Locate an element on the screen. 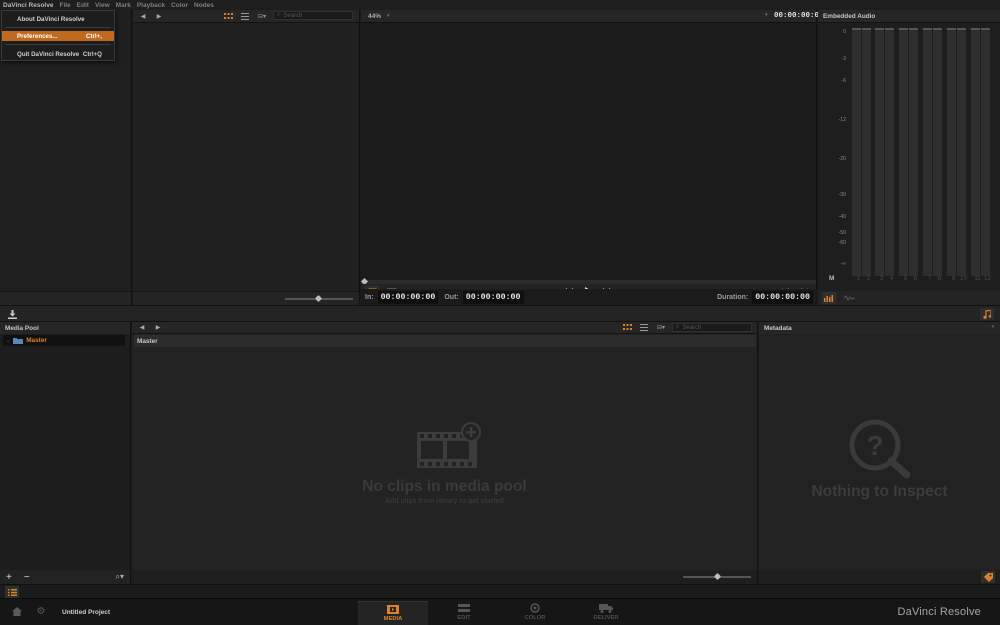 Image resolution: width=1000 pixels, height=625 pixels. menu-playback: Playback is located at coordinates (151, 5).